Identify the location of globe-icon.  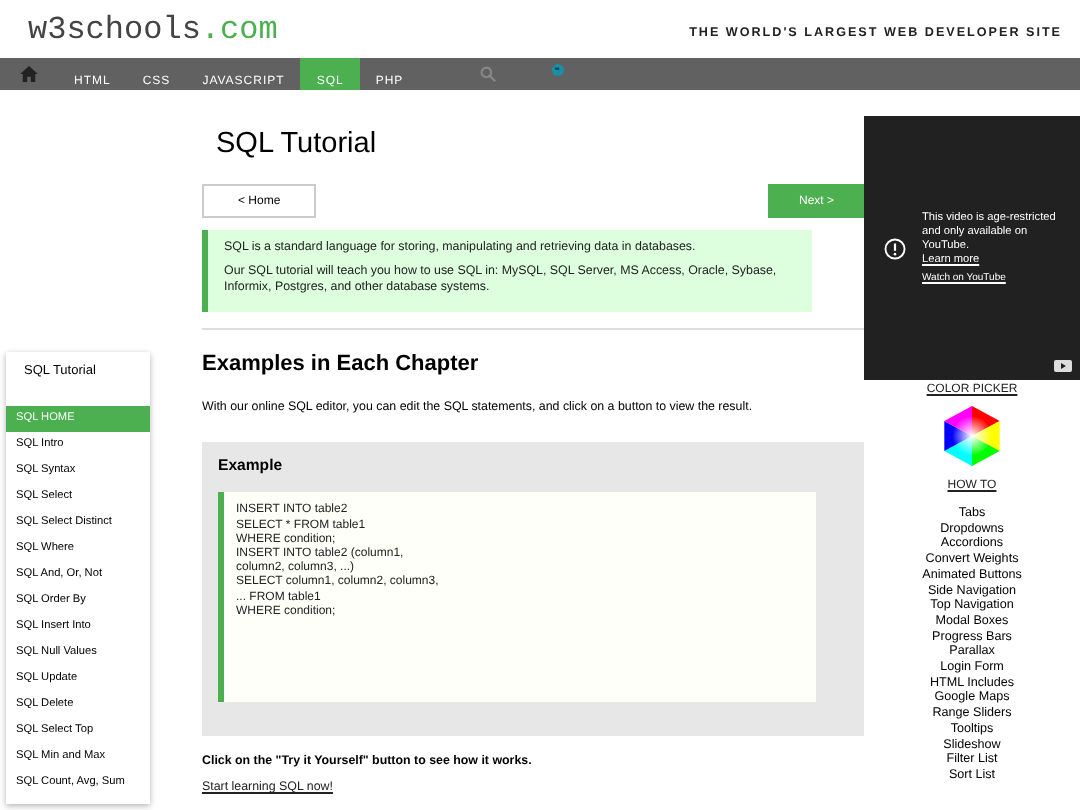
(557, 70).